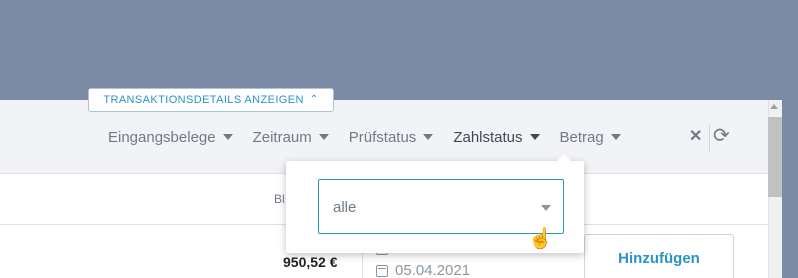 This screenshot has width=798, height=278. I want to click on toggle-label: TRANSAKTIONSDETAILS ANZEIGEN, so click(203, 100).